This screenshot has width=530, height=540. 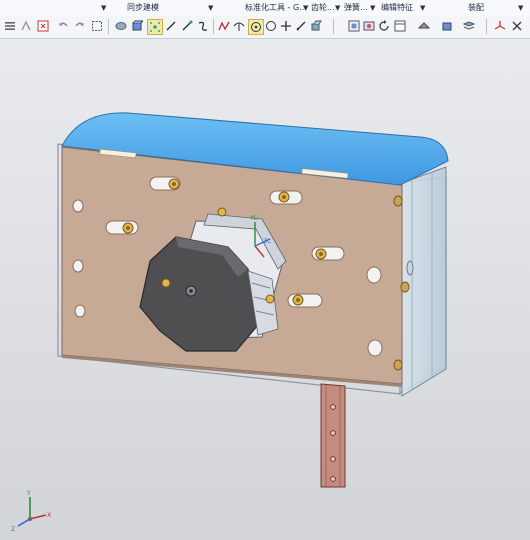 What do you see at coordinates (354, 26) in the screenshot?
I see `fit-view-icon` at bounding box center [354, 26].